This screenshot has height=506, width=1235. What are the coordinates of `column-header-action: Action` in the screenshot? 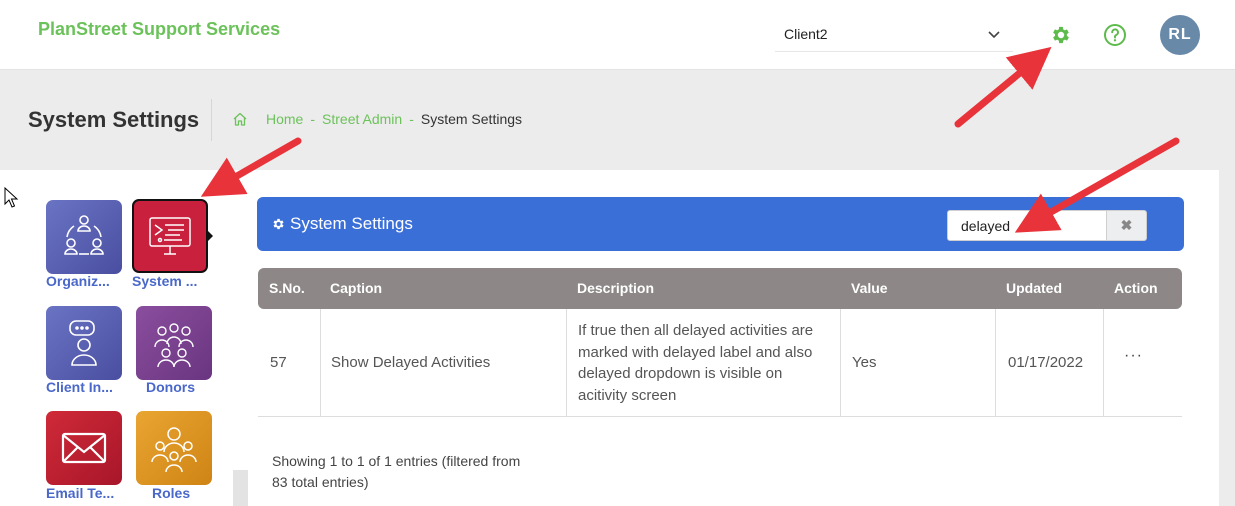 It's located at (1136, 288).